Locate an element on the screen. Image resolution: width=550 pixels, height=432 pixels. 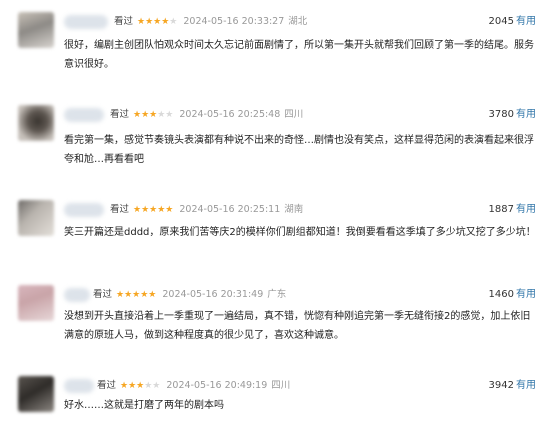
useful-count: 1887 is located at coordinates (501, 209).